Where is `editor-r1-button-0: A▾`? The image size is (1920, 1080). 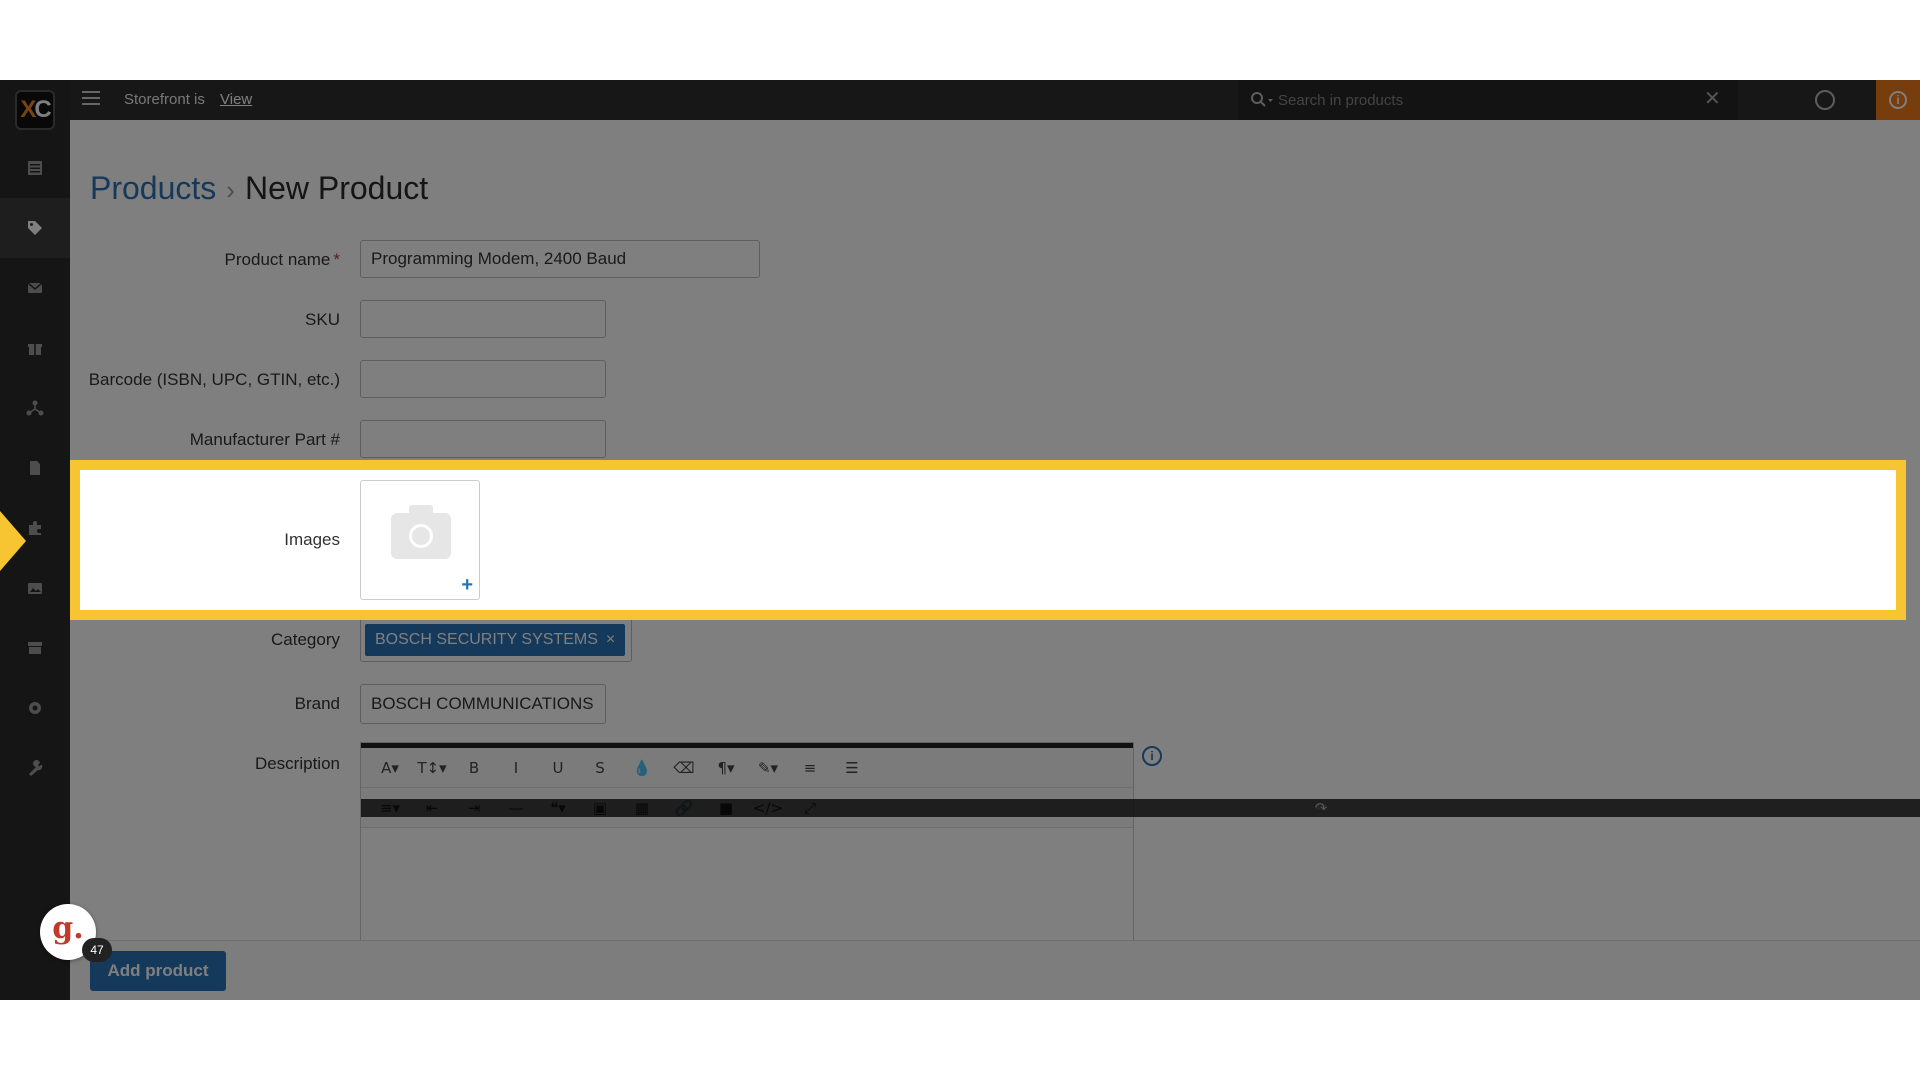
editor-r1-button-0: A▾ is located at coordinates (390, 768).